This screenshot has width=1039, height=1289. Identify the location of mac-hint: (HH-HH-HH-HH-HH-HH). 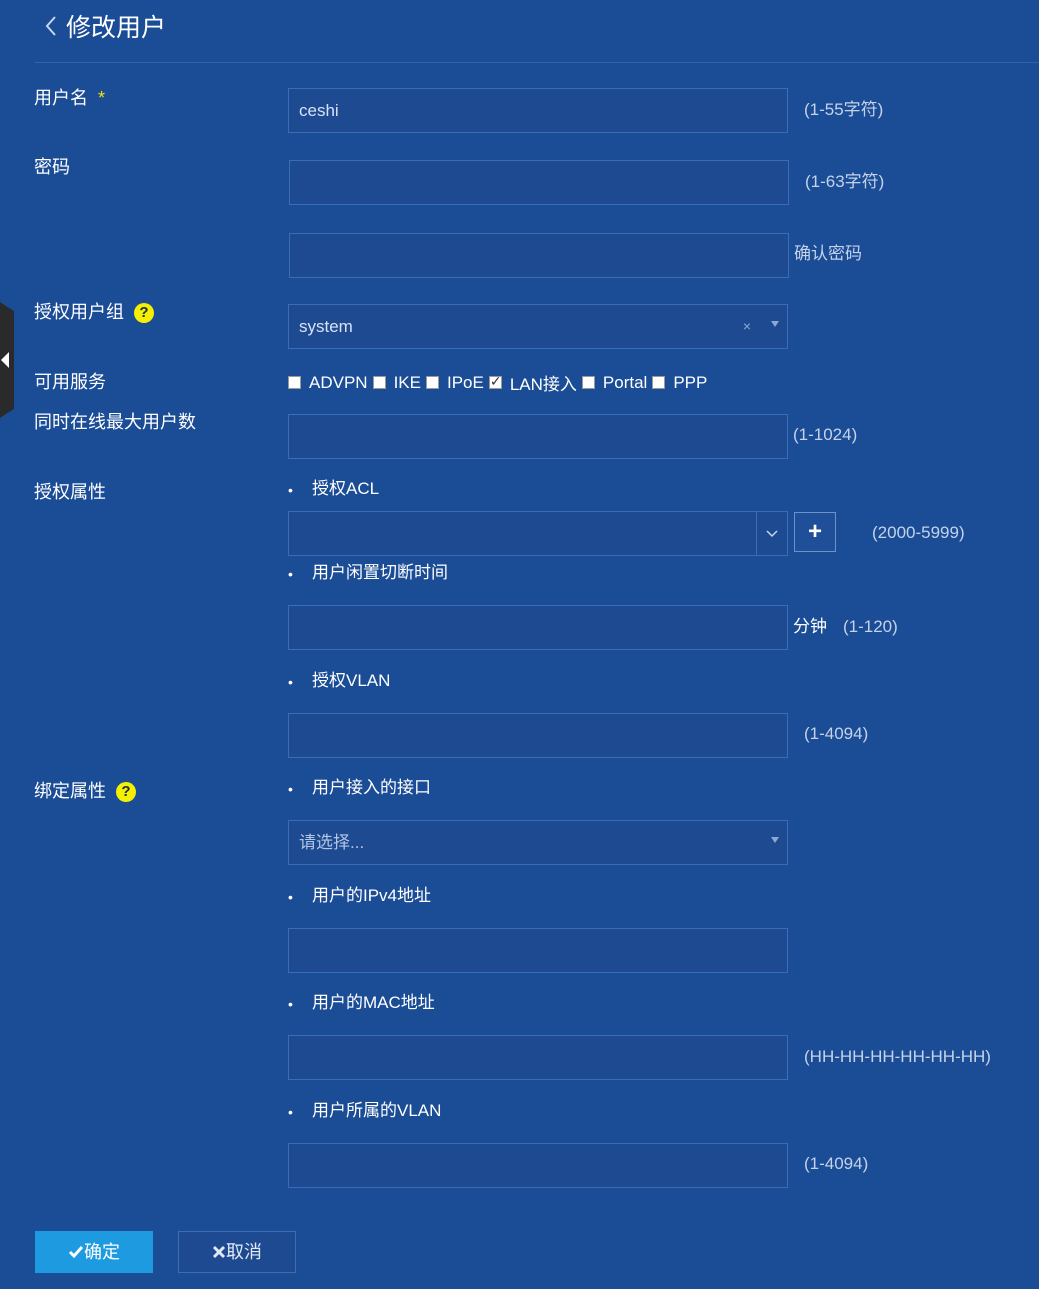
(897, 1056).